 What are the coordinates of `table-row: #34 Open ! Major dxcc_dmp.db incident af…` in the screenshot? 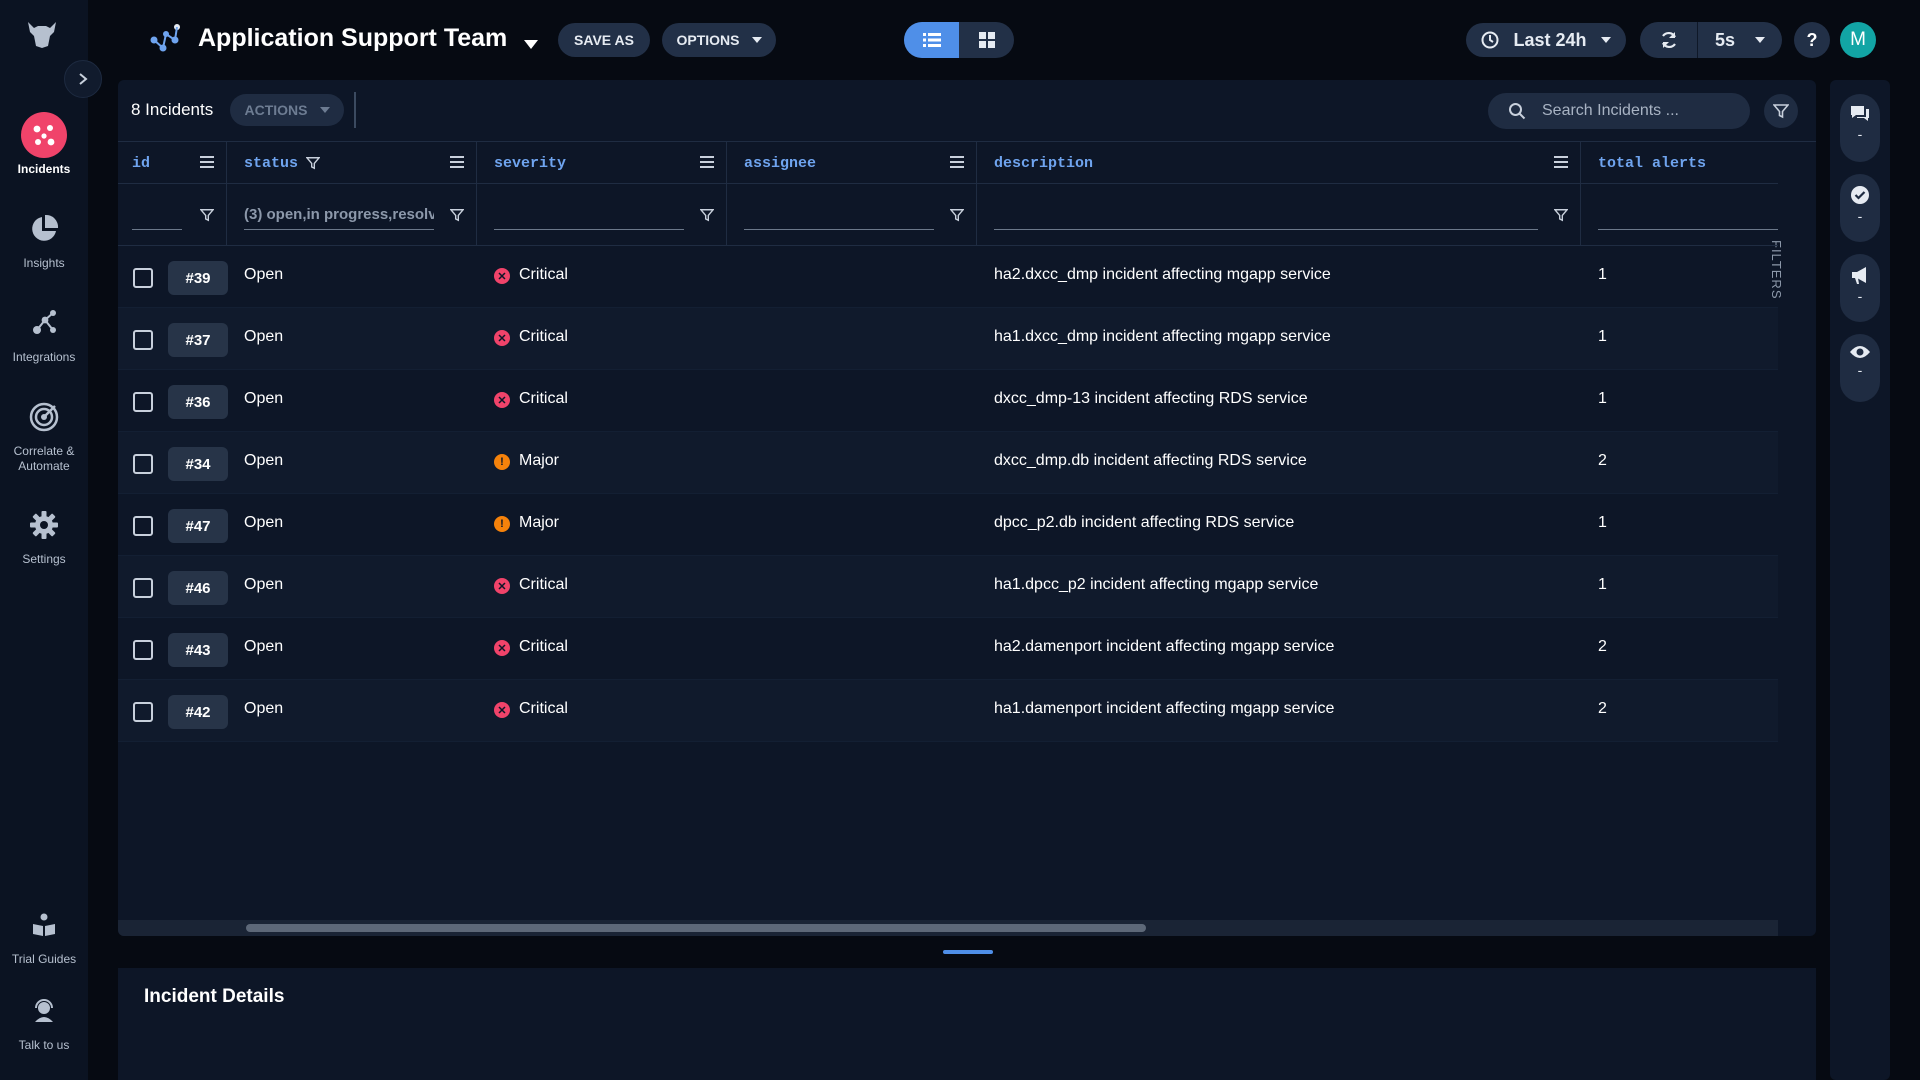 It's located at (948, 463).